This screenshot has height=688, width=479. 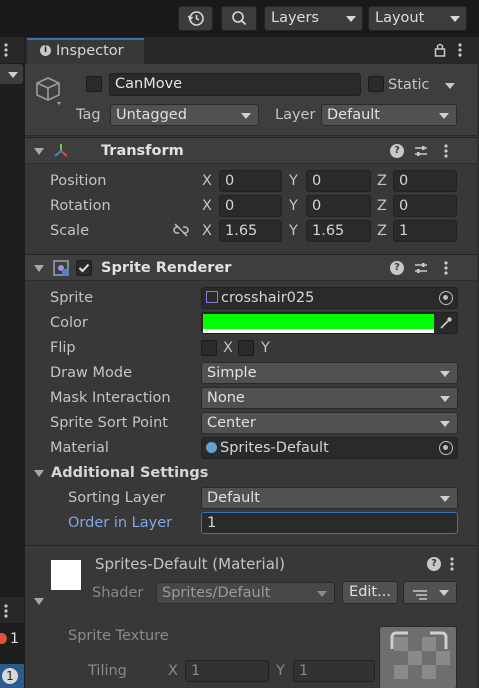 I want to click on sprite-sort-point-label: Sprite Sort Point, so click(x=109, y=423).